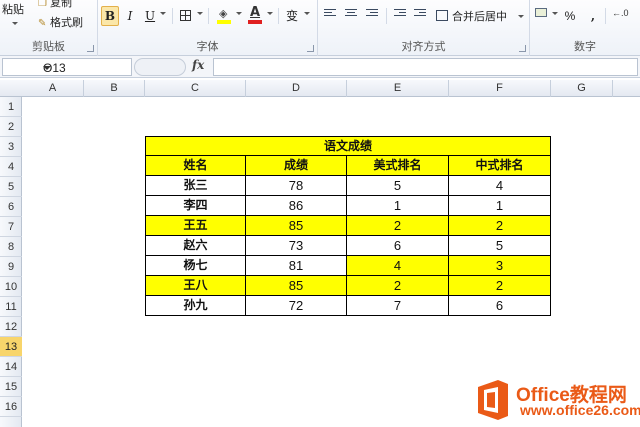 The height and width of the screenshot is (427, 640). What do you see at coordinates (500, 88) in the screenshot?
I see `column-header-f: F` at bounding box center [500, 88].